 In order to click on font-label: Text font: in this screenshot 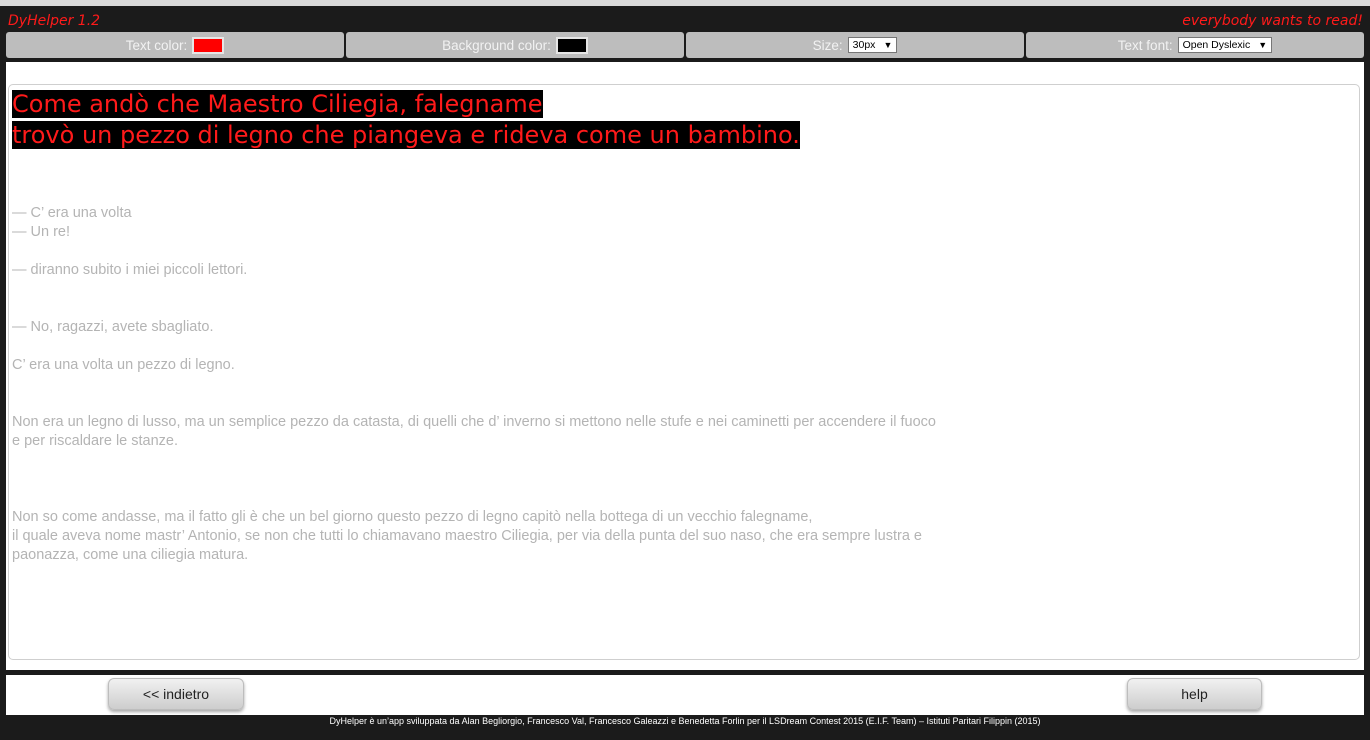, I will do `click(1145, 45)`.